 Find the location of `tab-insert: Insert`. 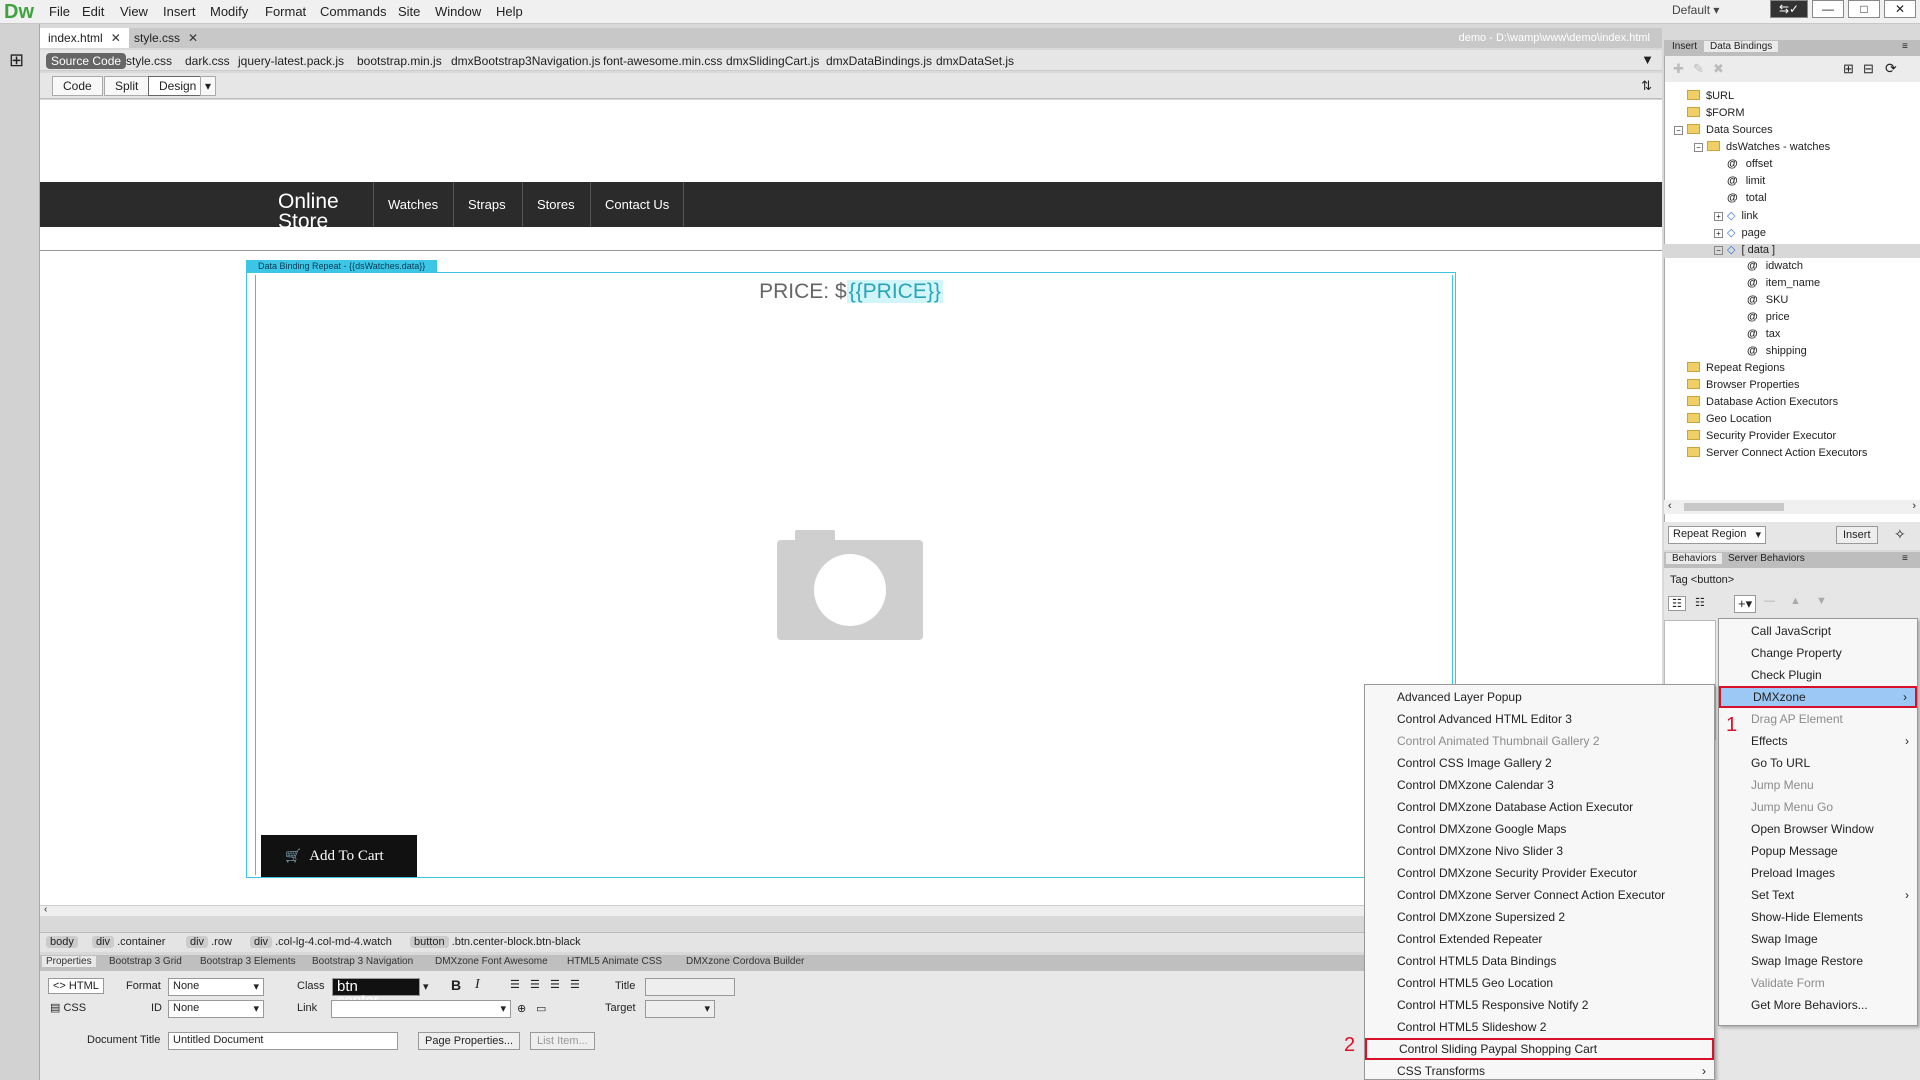

tab-insert: Insert is located at coordinates (1684, 46).